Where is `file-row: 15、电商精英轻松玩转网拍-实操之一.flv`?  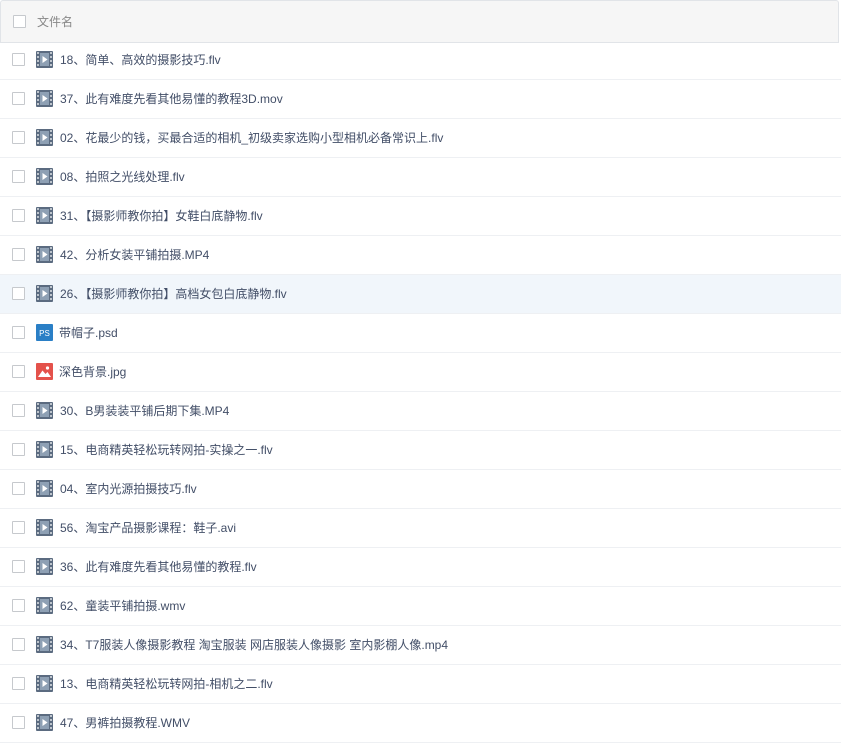 file-row: 15、电商精英轻松玩转网拍-实操之一.flv is located at coordinates (420, 450).